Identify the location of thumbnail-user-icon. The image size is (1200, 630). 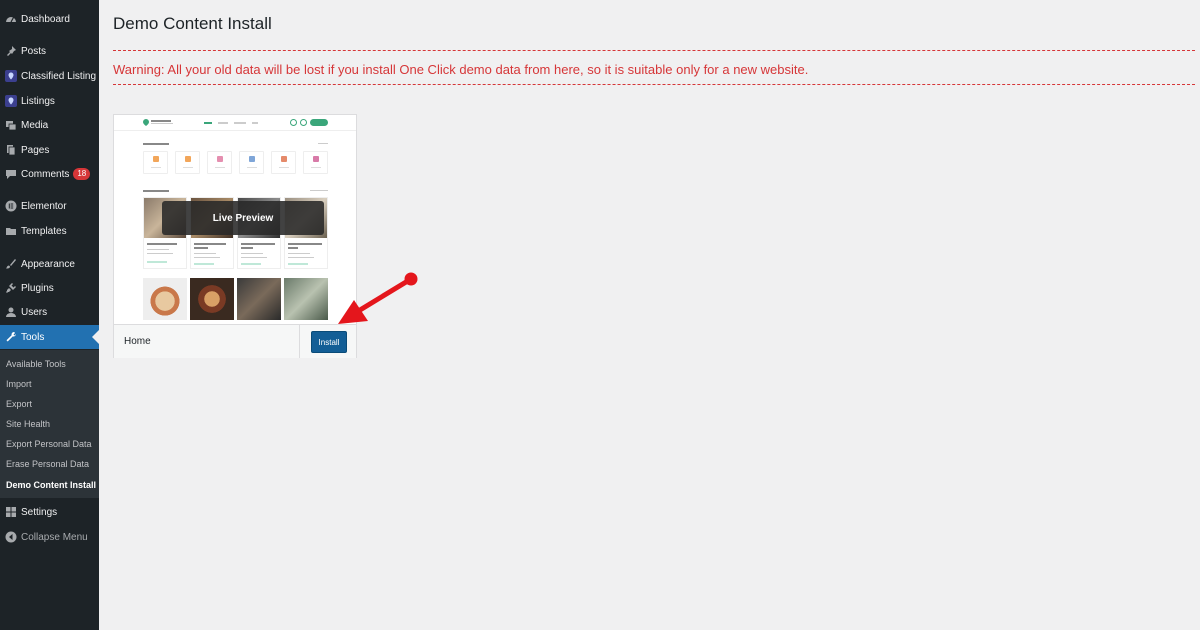
(293, 122).